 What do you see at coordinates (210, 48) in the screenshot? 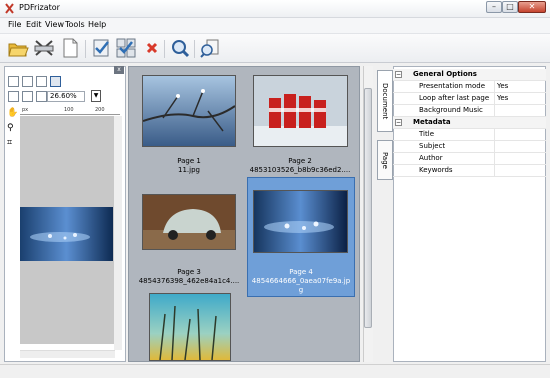
I see `export-icon` at bounding box center [210, 48].